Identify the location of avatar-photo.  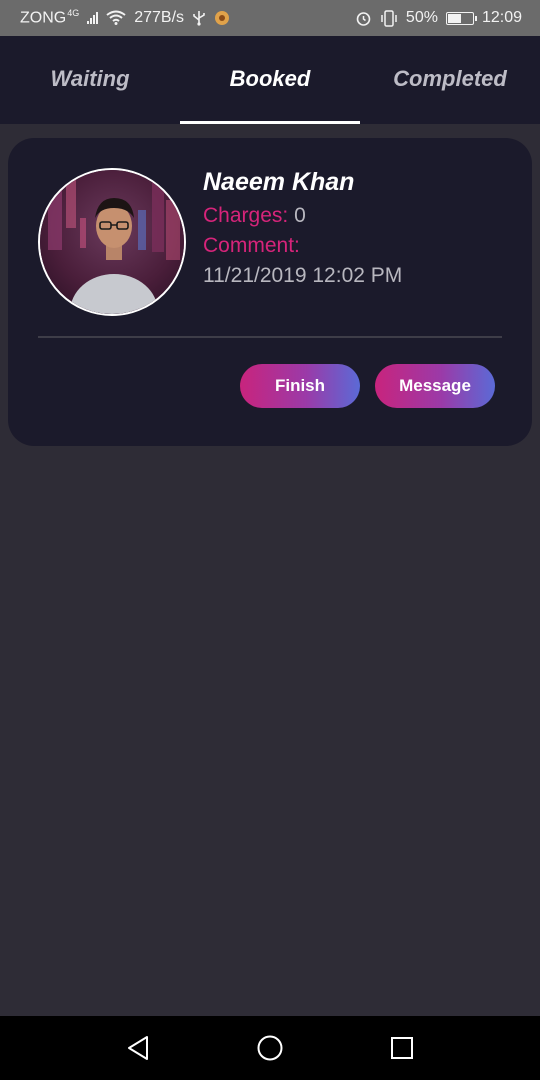
(112, 242).